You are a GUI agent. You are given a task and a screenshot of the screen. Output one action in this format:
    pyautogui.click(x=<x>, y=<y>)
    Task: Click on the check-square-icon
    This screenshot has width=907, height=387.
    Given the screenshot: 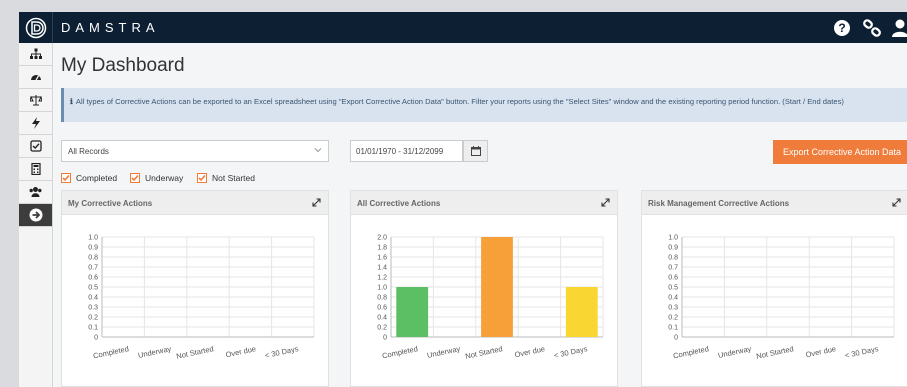 What is the action you would take?
    pyautogui.click(x=35, y=146)
    